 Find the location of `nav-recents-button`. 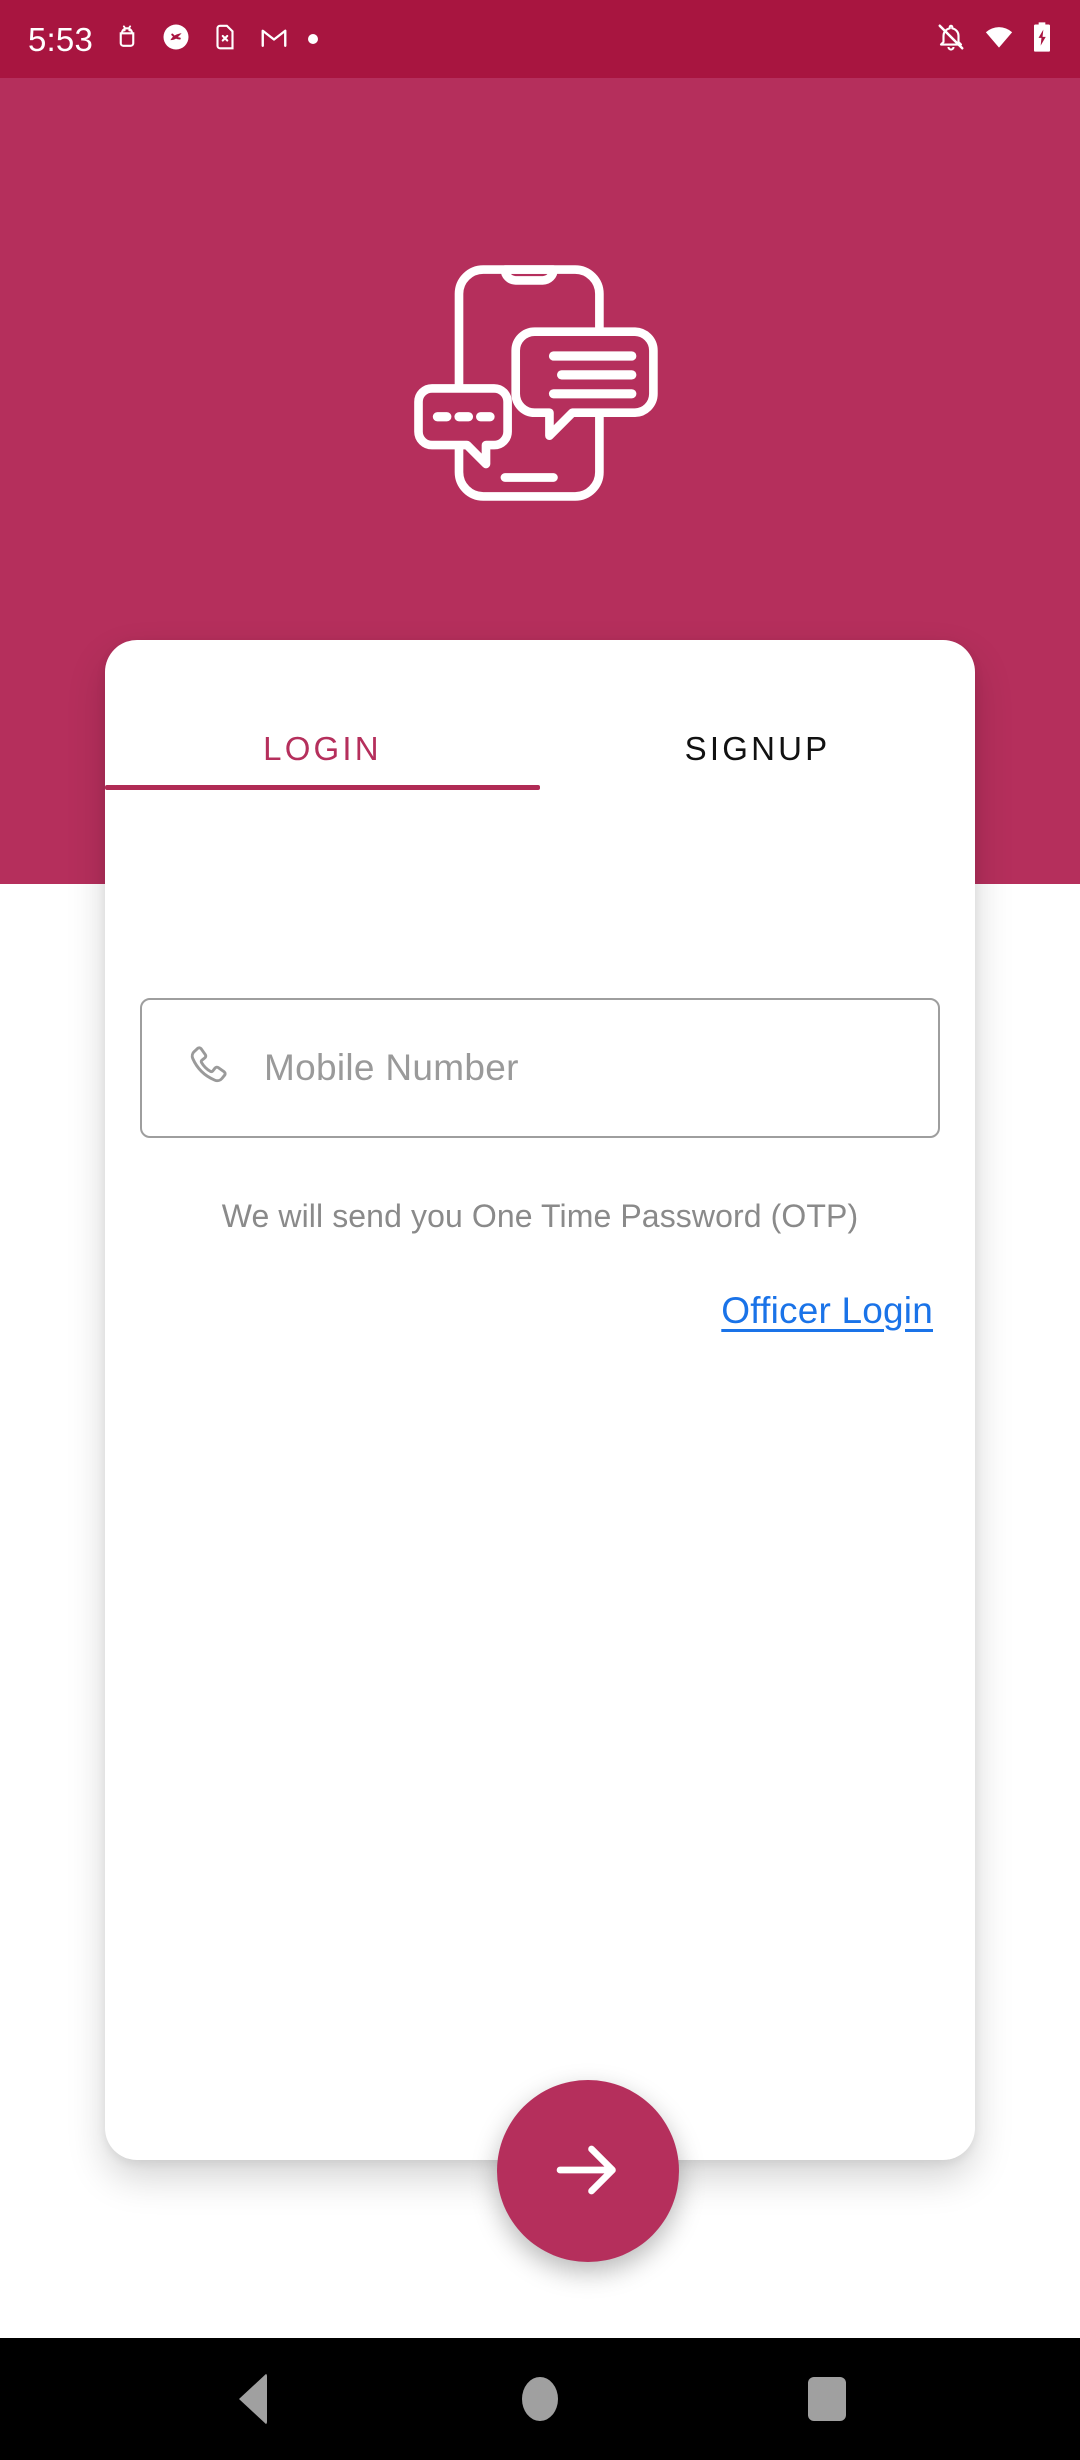

nav-recents-button is located at coordinates (827, 2399).